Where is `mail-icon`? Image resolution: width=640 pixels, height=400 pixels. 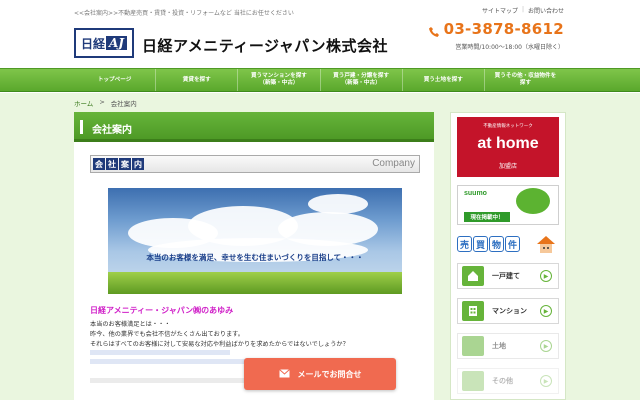 mail-icon is located at coordinates (284, 374).